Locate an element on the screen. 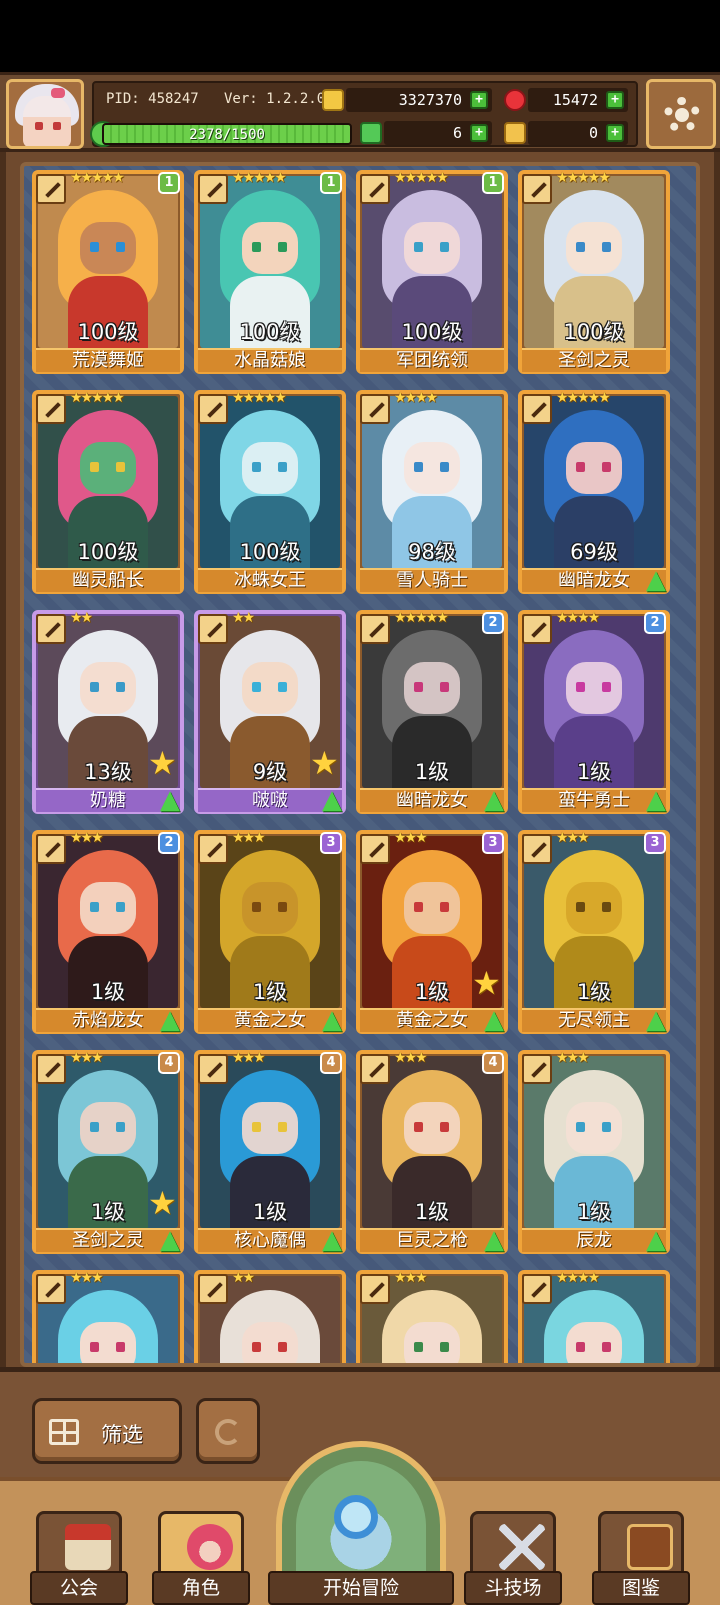 The image size is (720, 1605). character-name: 荒漠舞姬 is located at coordinates (108, 360).